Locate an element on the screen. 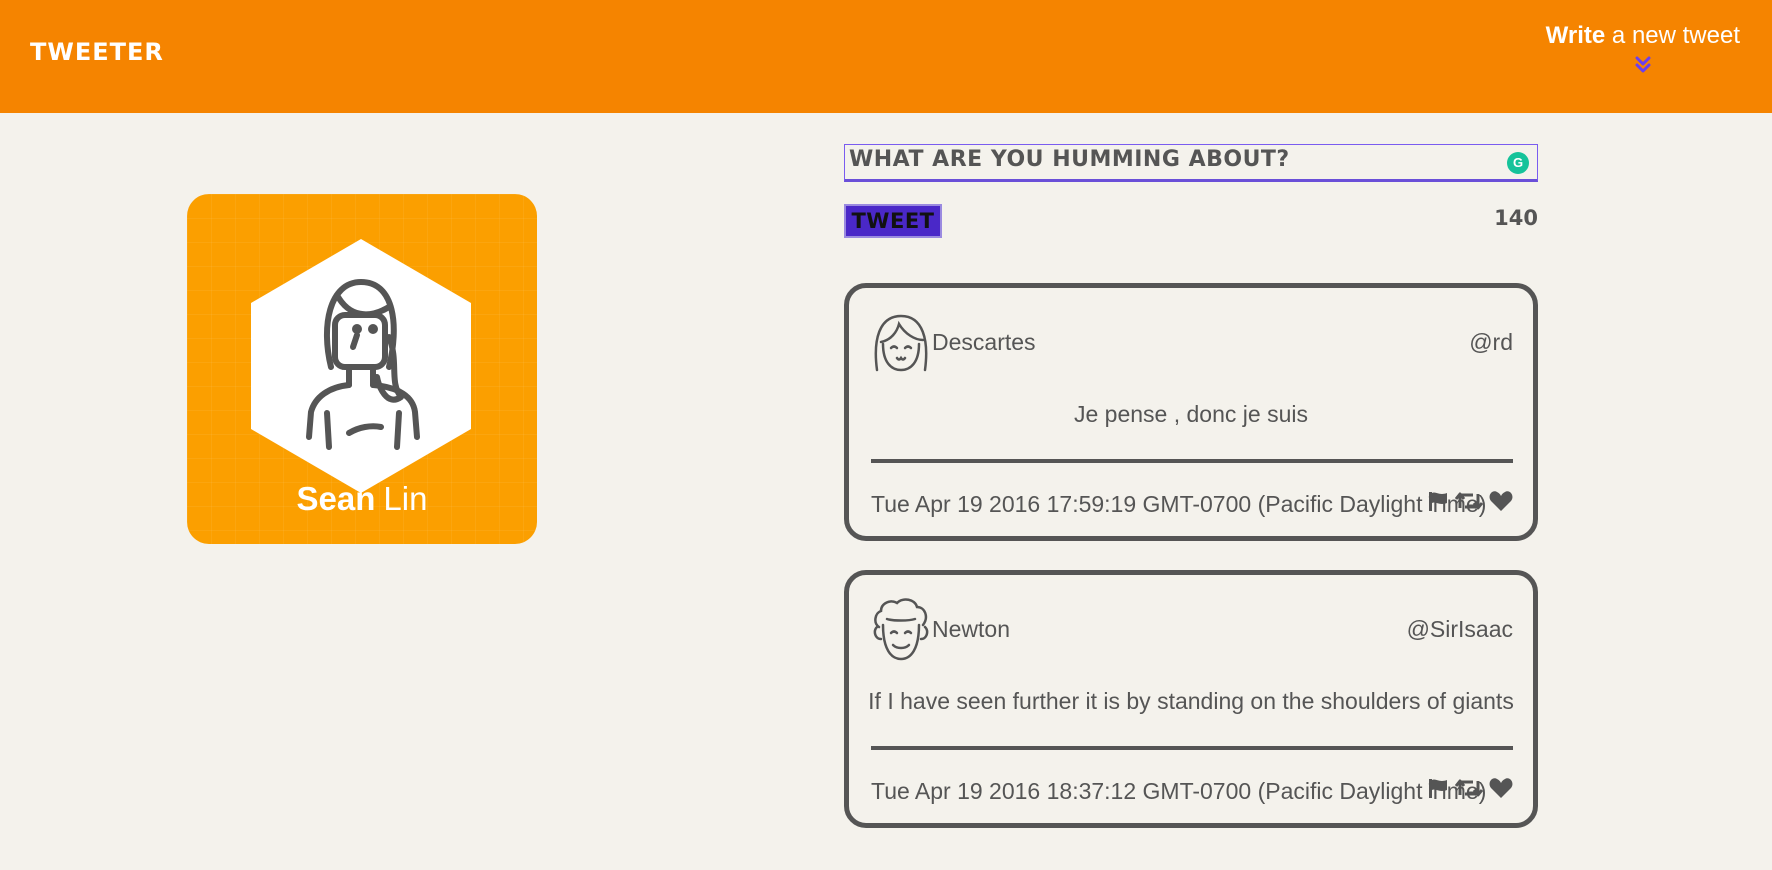  user-avatar is located at coordinates (361, 366).